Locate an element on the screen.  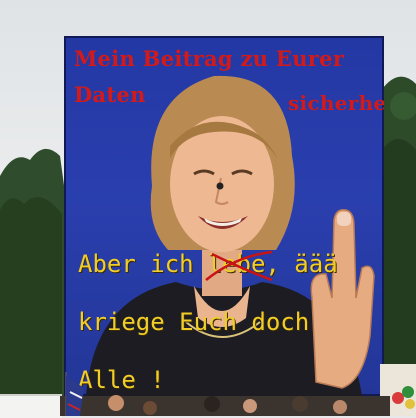
balloons is located at coordinates (403, 397).